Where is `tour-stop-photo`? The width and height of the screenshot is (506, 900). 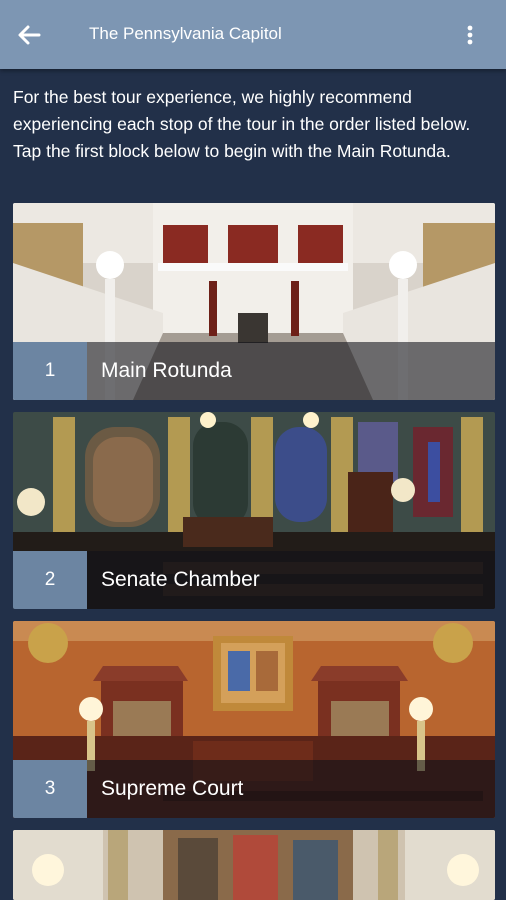 tour-stop-photo is located at coordinates (254, 865).